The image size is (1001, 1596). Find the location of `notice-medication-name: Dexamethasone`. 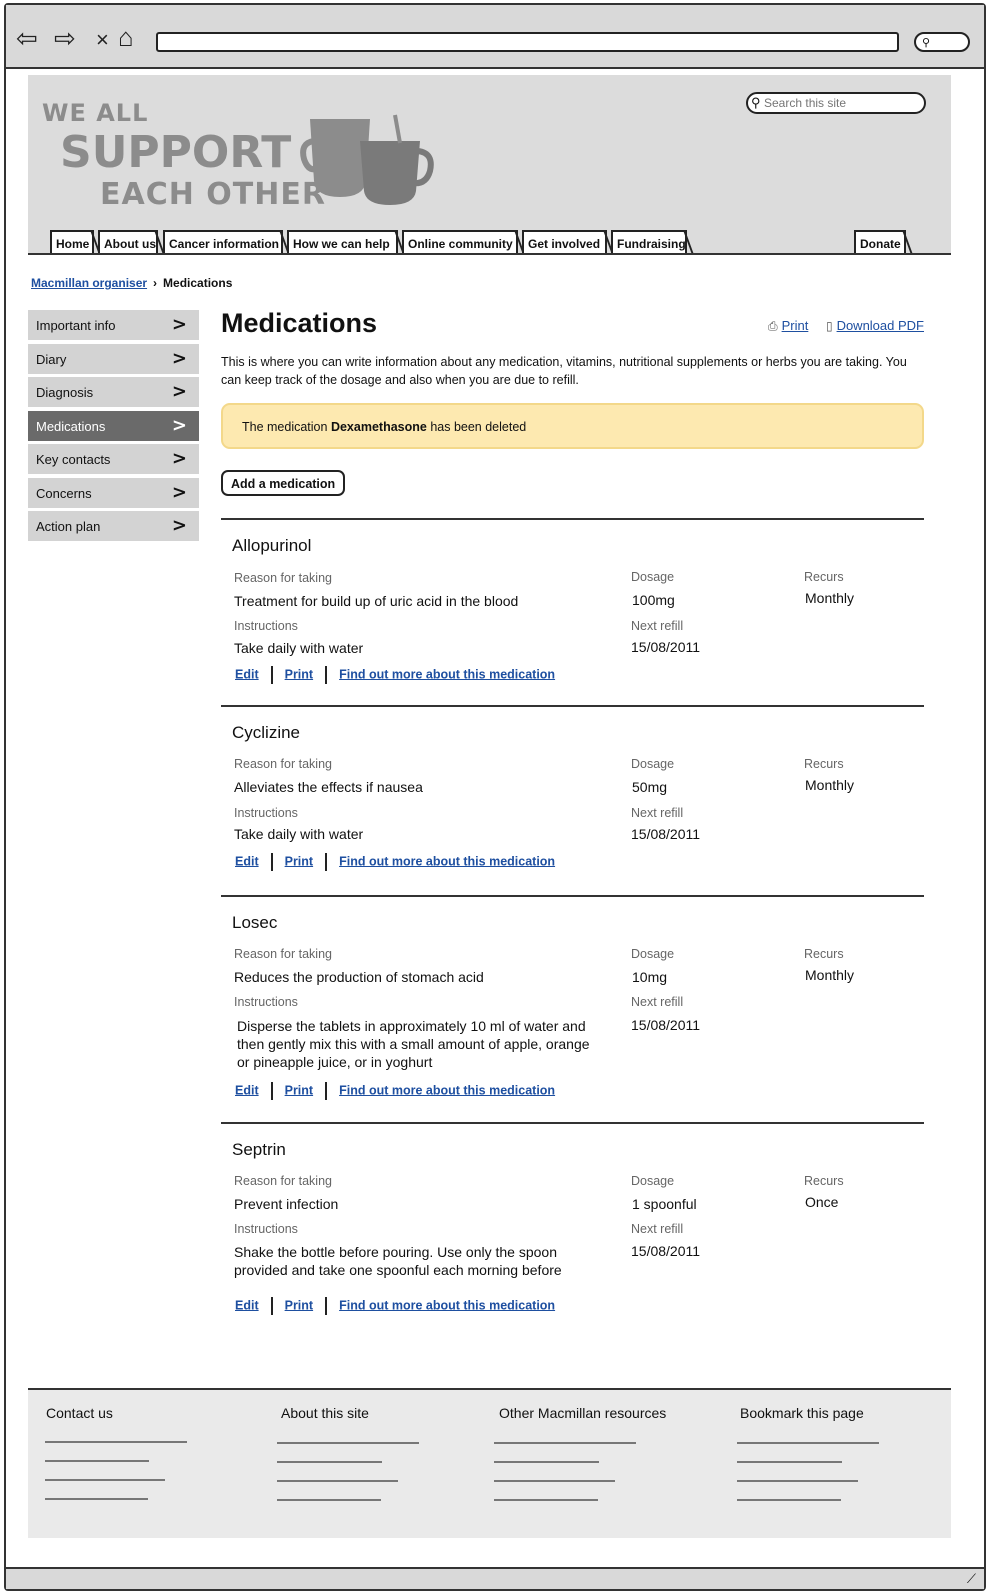

notice-medication-name: Dexamethasone is located at coordinates (378, 427).